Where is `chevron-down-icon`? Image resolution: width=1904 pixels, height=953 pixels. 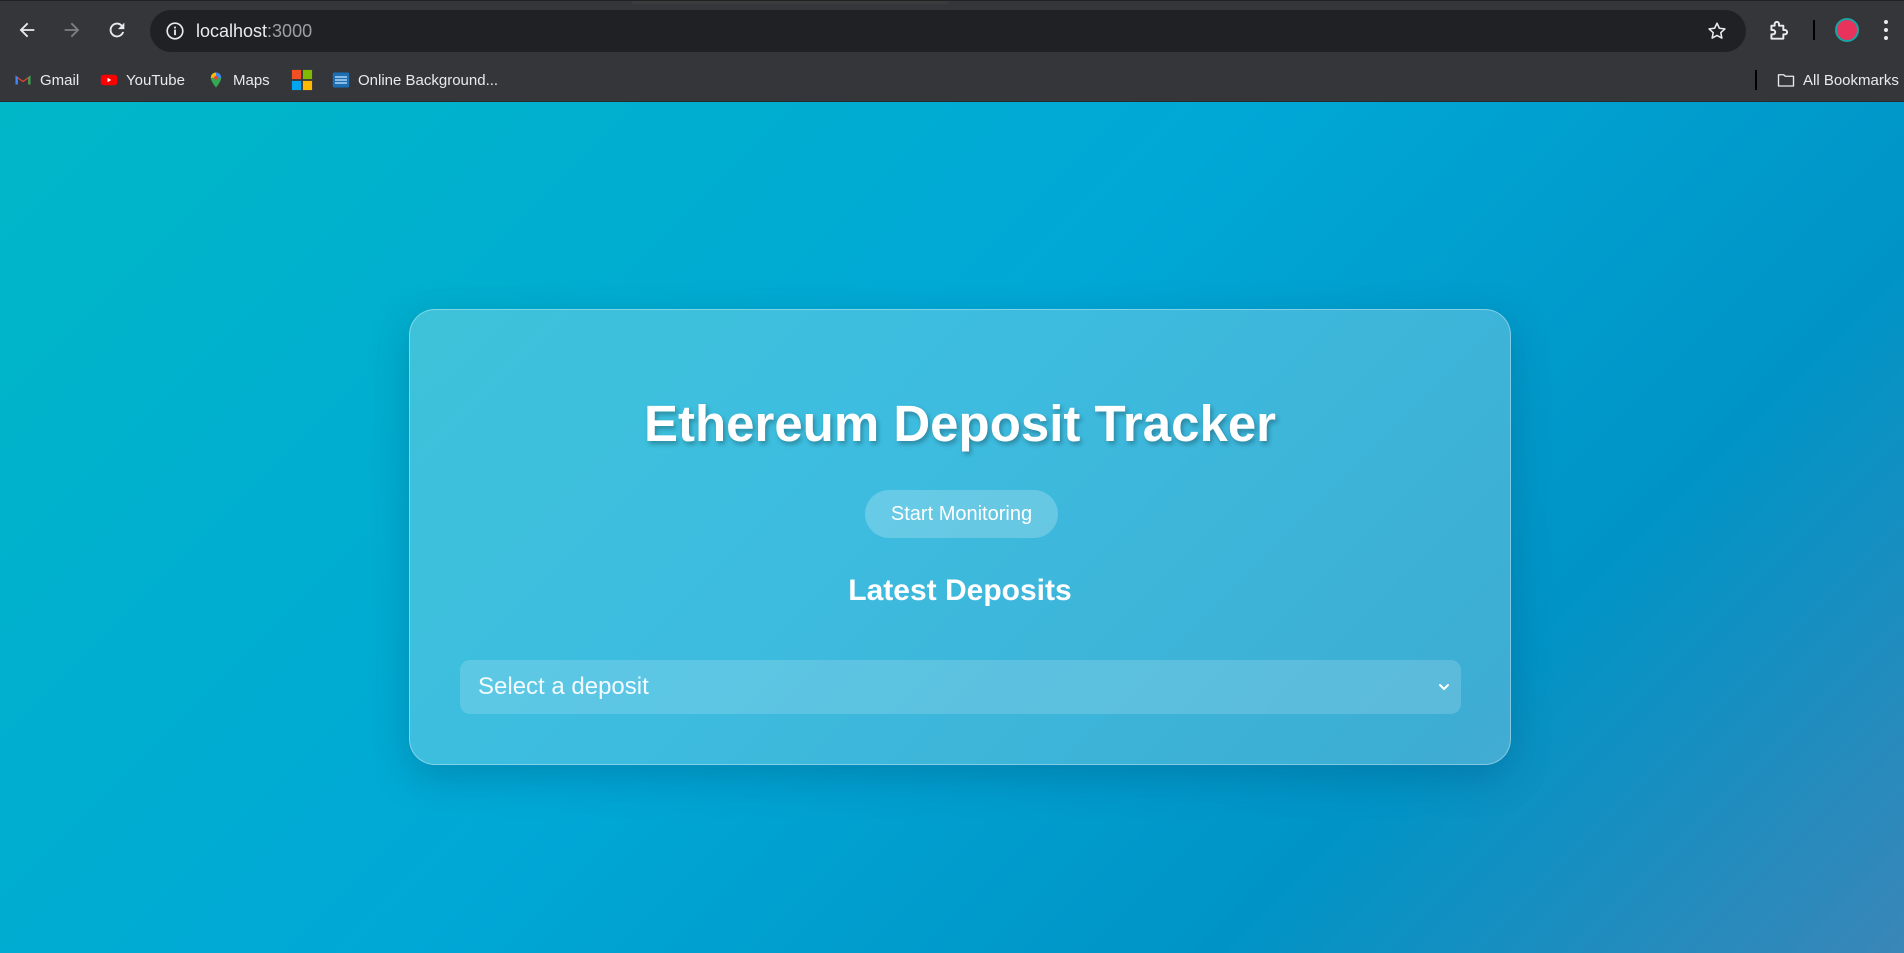 chevron-down-icon is located at coordinates (1444, 687).